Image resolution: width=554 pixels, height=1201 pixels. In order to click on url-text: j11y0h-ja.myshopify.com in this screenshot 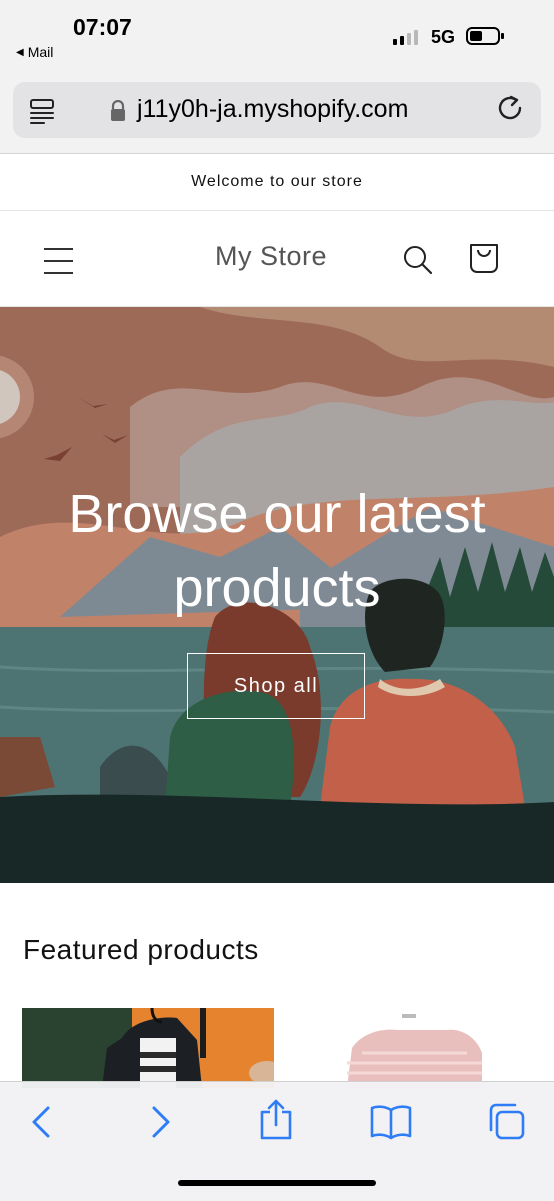, I will do `click(272, 109)`.